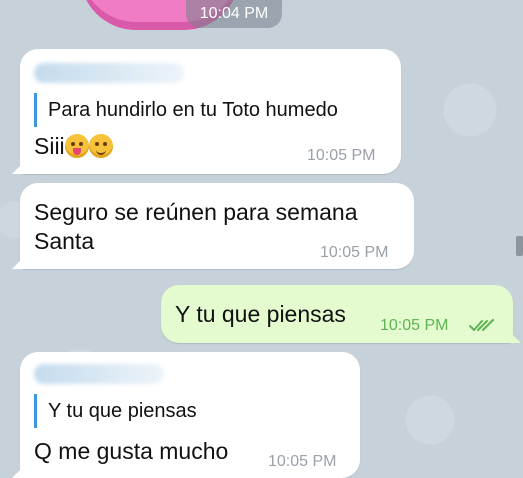  Describe the element at coordinates (49, 146) in the screenshot. I see `message-text-content: Siii` at that location.